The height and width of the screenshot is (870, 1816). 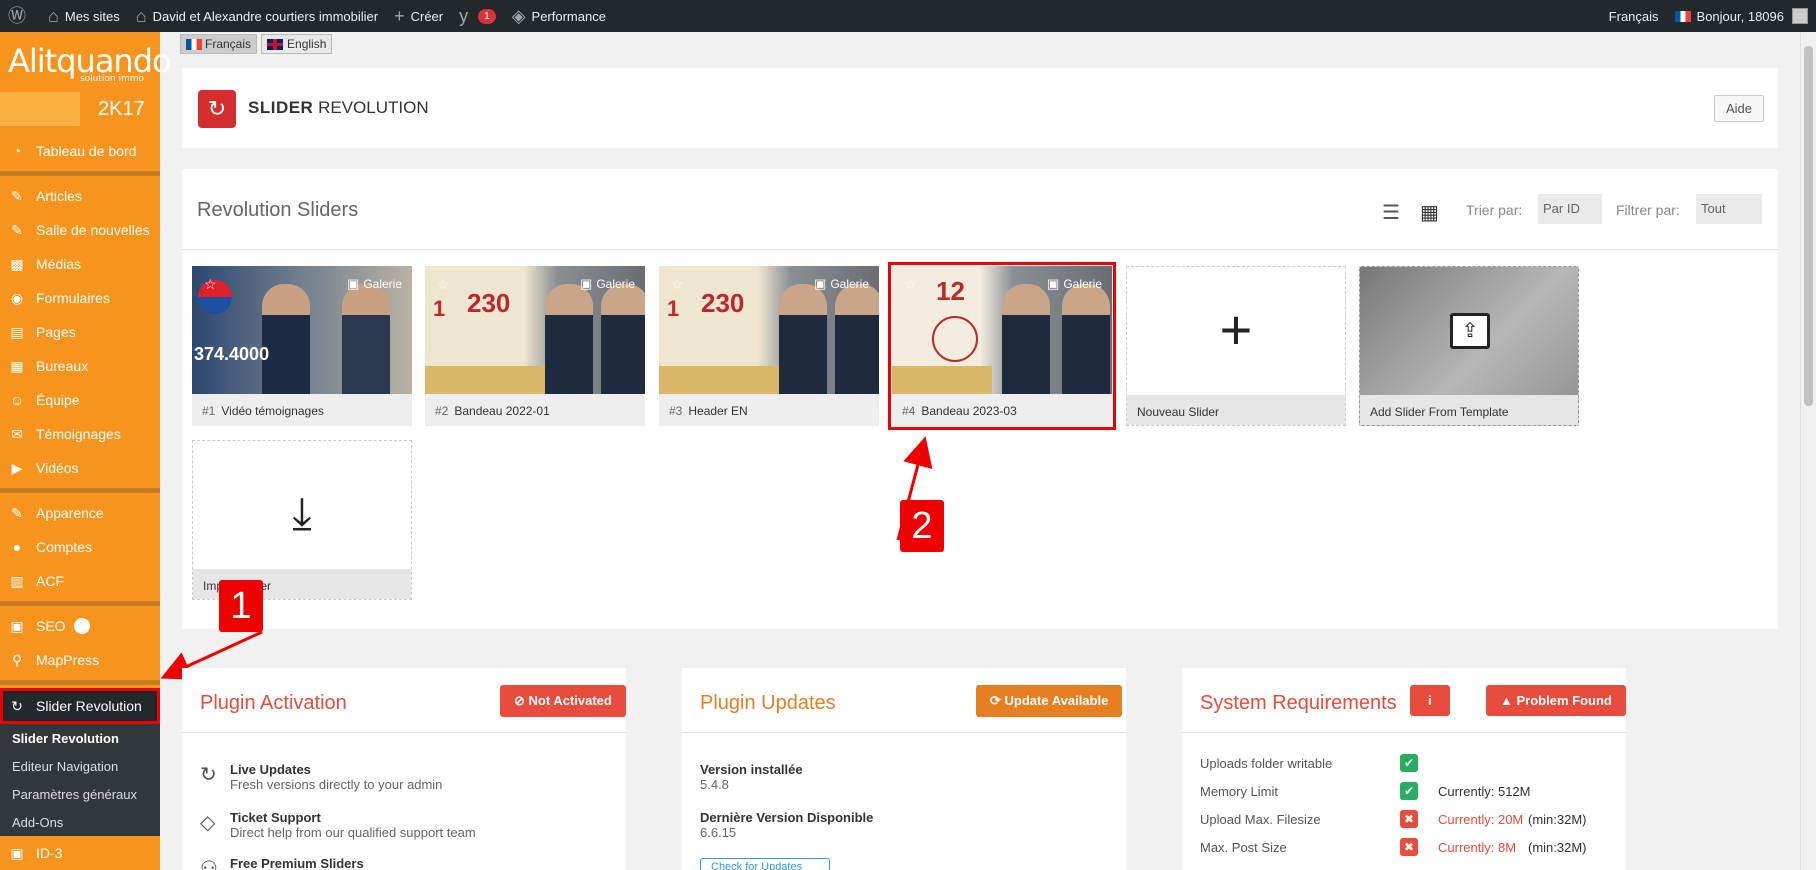 What do you see at coordinates (80, 264) in the screenshot?
I see `sidebar-item-medias: ▩ Médias` at bounding box center [80, 264].